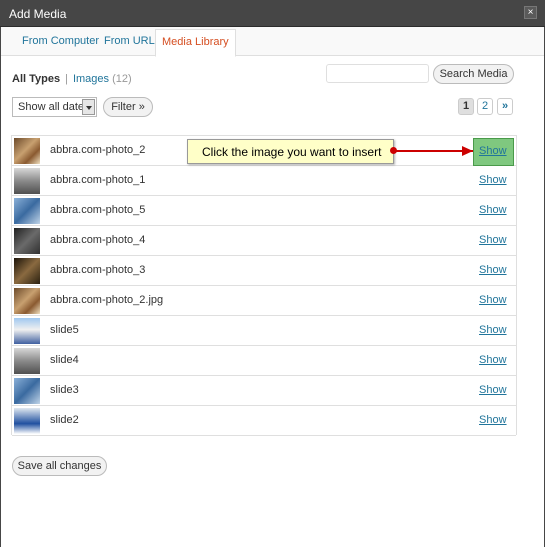 Image resolution: width=545 pixels, height=547 pixels. Describe the element at coordinates (467, 151) in the screenshot. I see `callout-arrow-head` at that location.